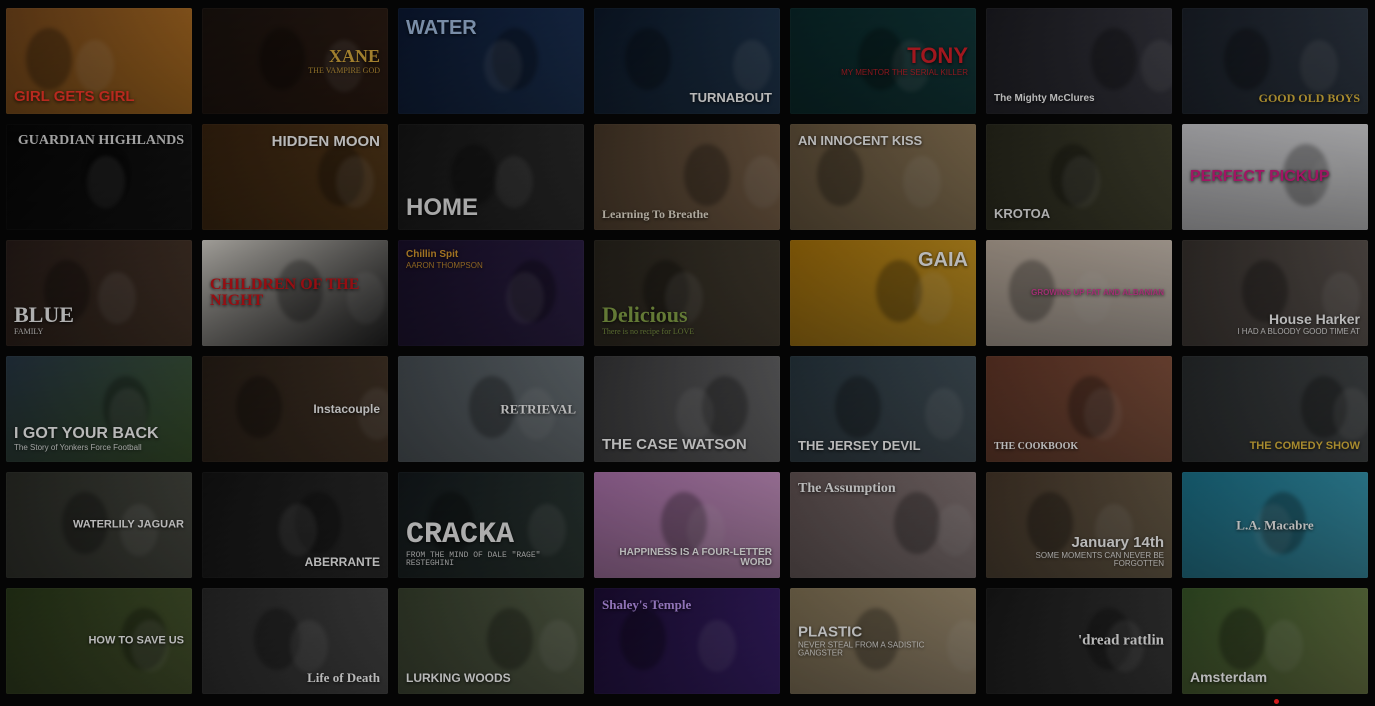  What do you see at coordinates (687, 61) in the screenshot?
I see `movie-poster-tile: TURNABOUT` at bounding box center [687, 61].